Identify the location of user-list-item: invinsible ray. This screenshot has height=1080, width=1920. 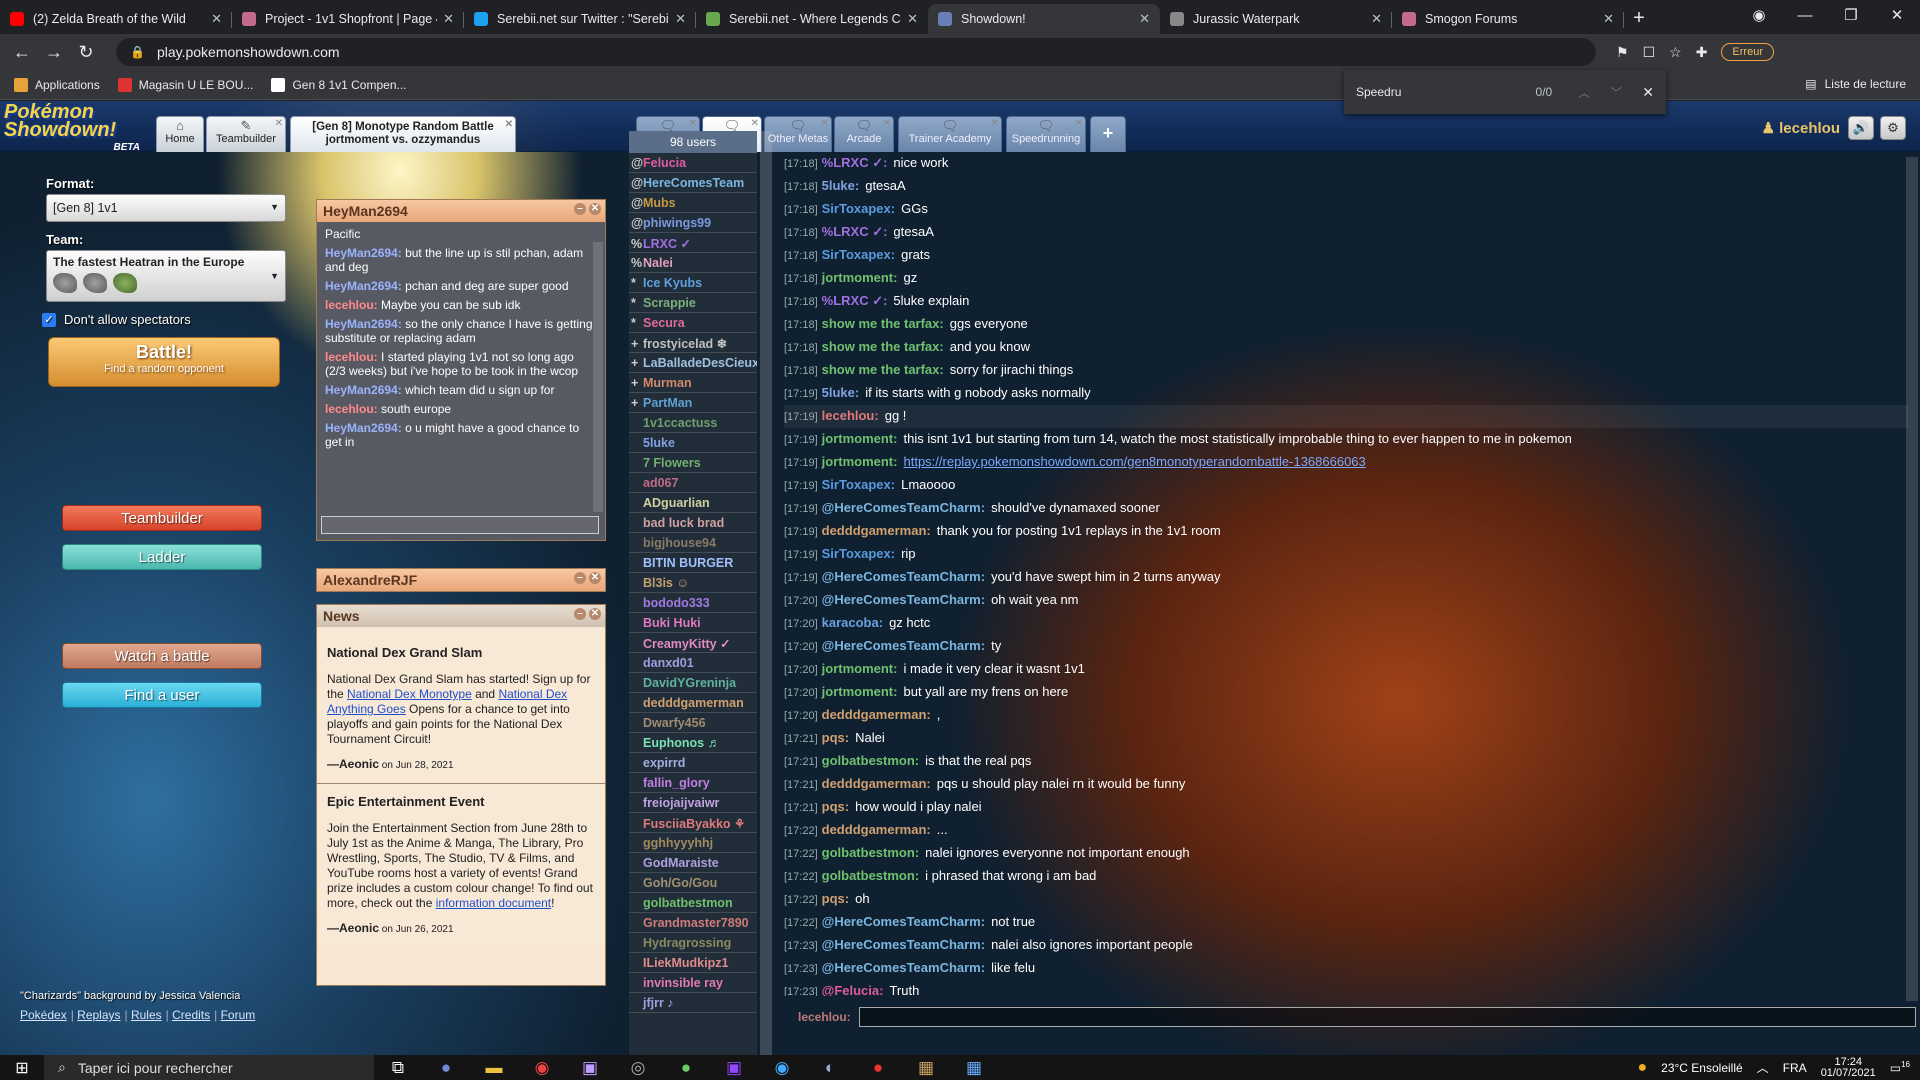
(693, 983).